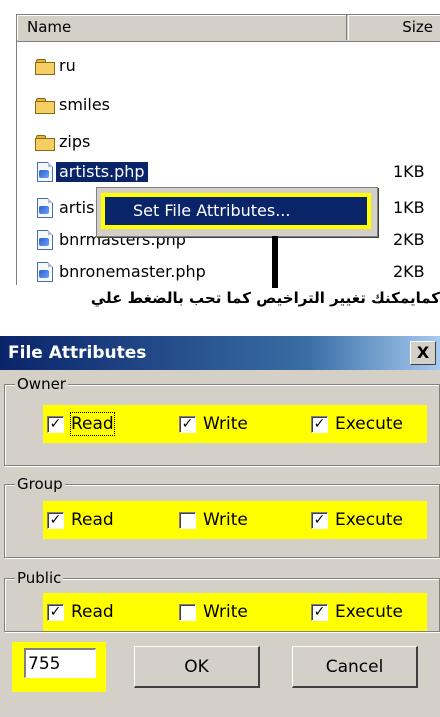 This screenshot has height=717, width=440. What do you see at coordinates (40, 484) in the screenshot?
I see `group-group-label: Group` at bounding box center [40, 484].